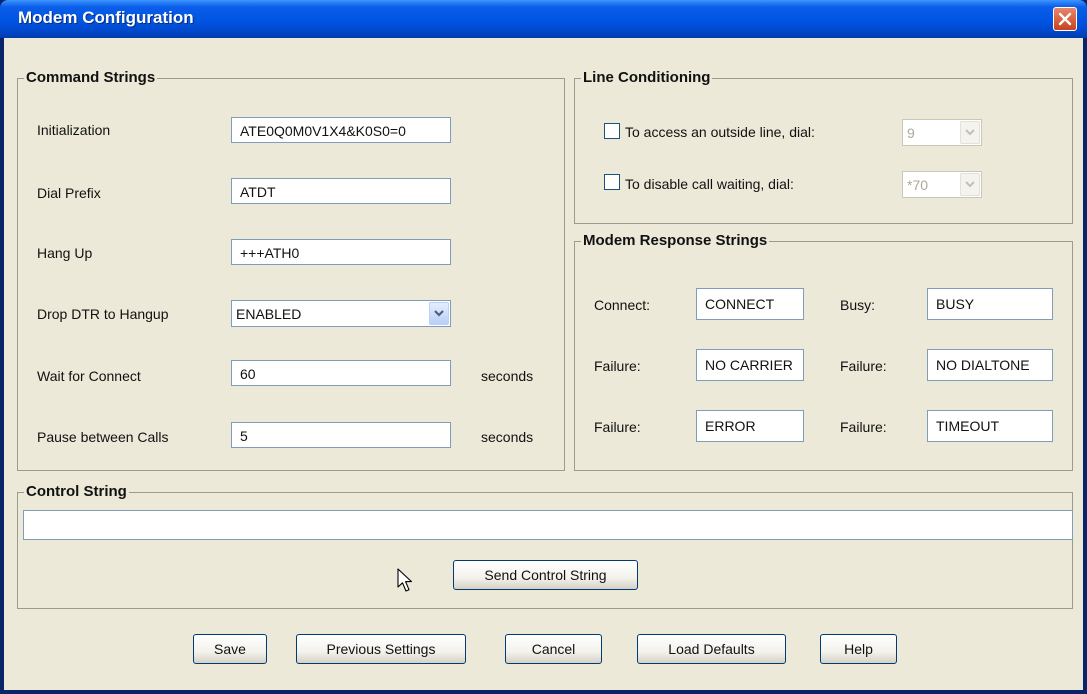  I want to click on previous-settings-button: Previous Settings, so click(381, 649).